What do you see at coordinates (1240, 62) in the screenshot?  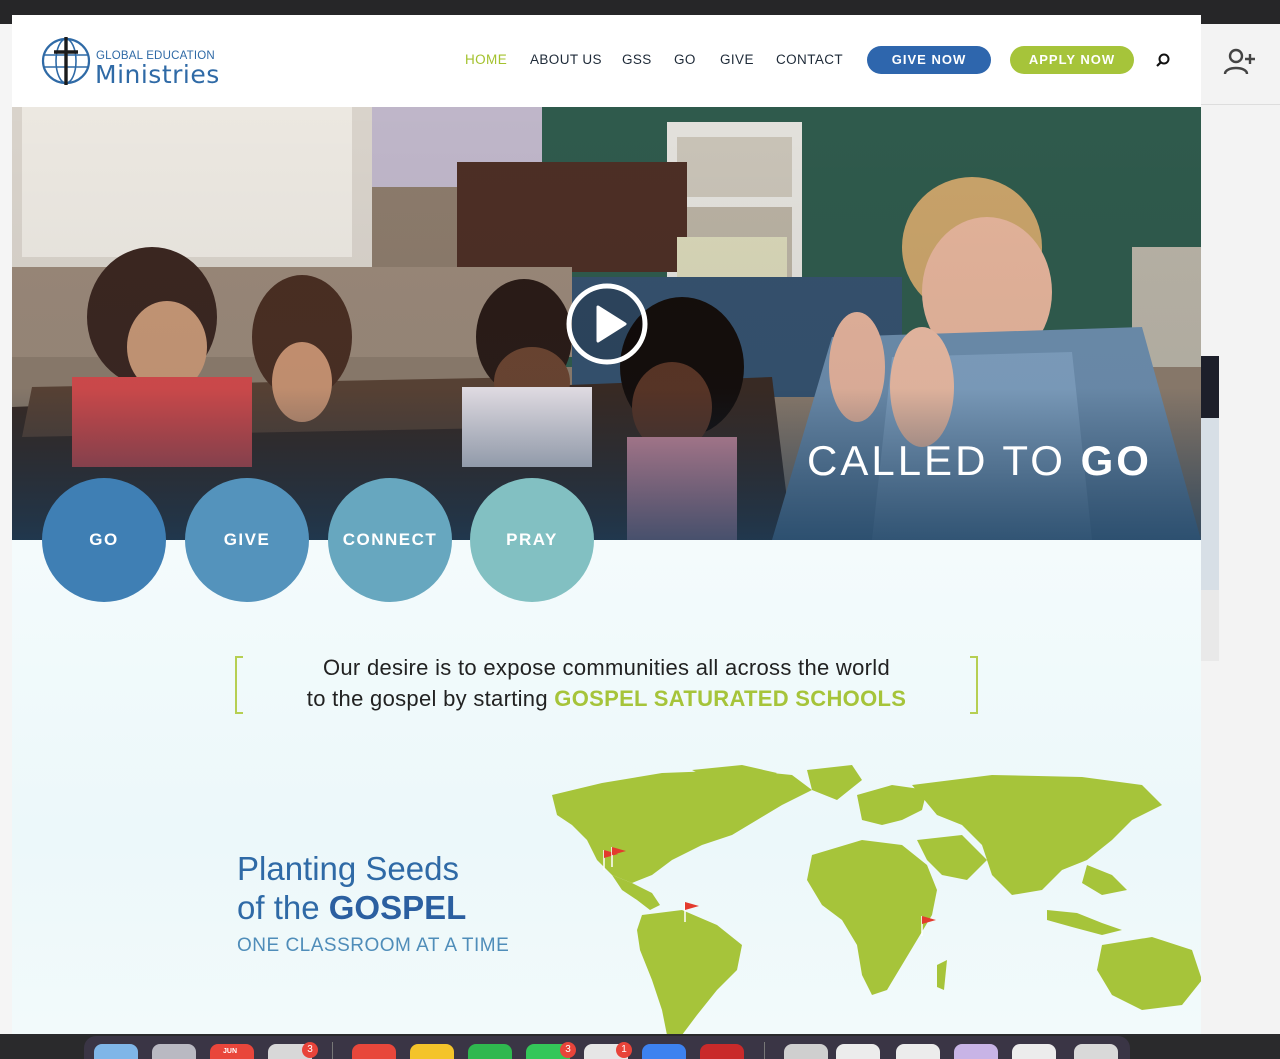 I see `add-user-icon` at bounding box center [1240, 62].